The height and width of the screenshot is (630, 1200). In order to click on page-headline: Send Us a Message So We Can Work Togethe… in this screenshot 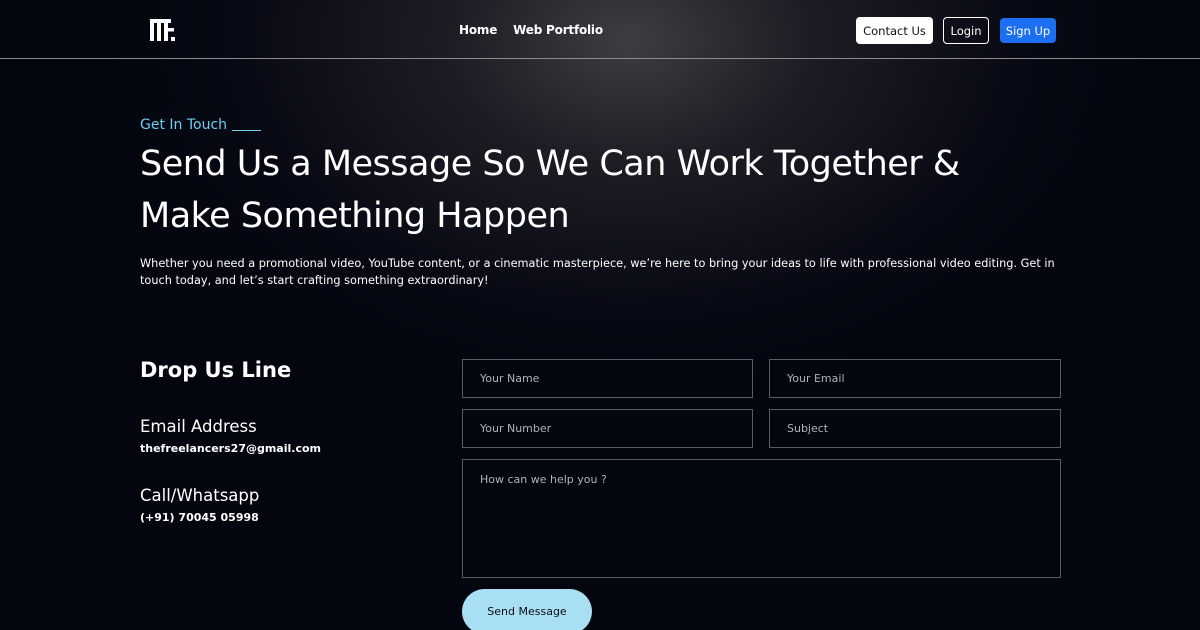, I will do `click(550, 190)`.